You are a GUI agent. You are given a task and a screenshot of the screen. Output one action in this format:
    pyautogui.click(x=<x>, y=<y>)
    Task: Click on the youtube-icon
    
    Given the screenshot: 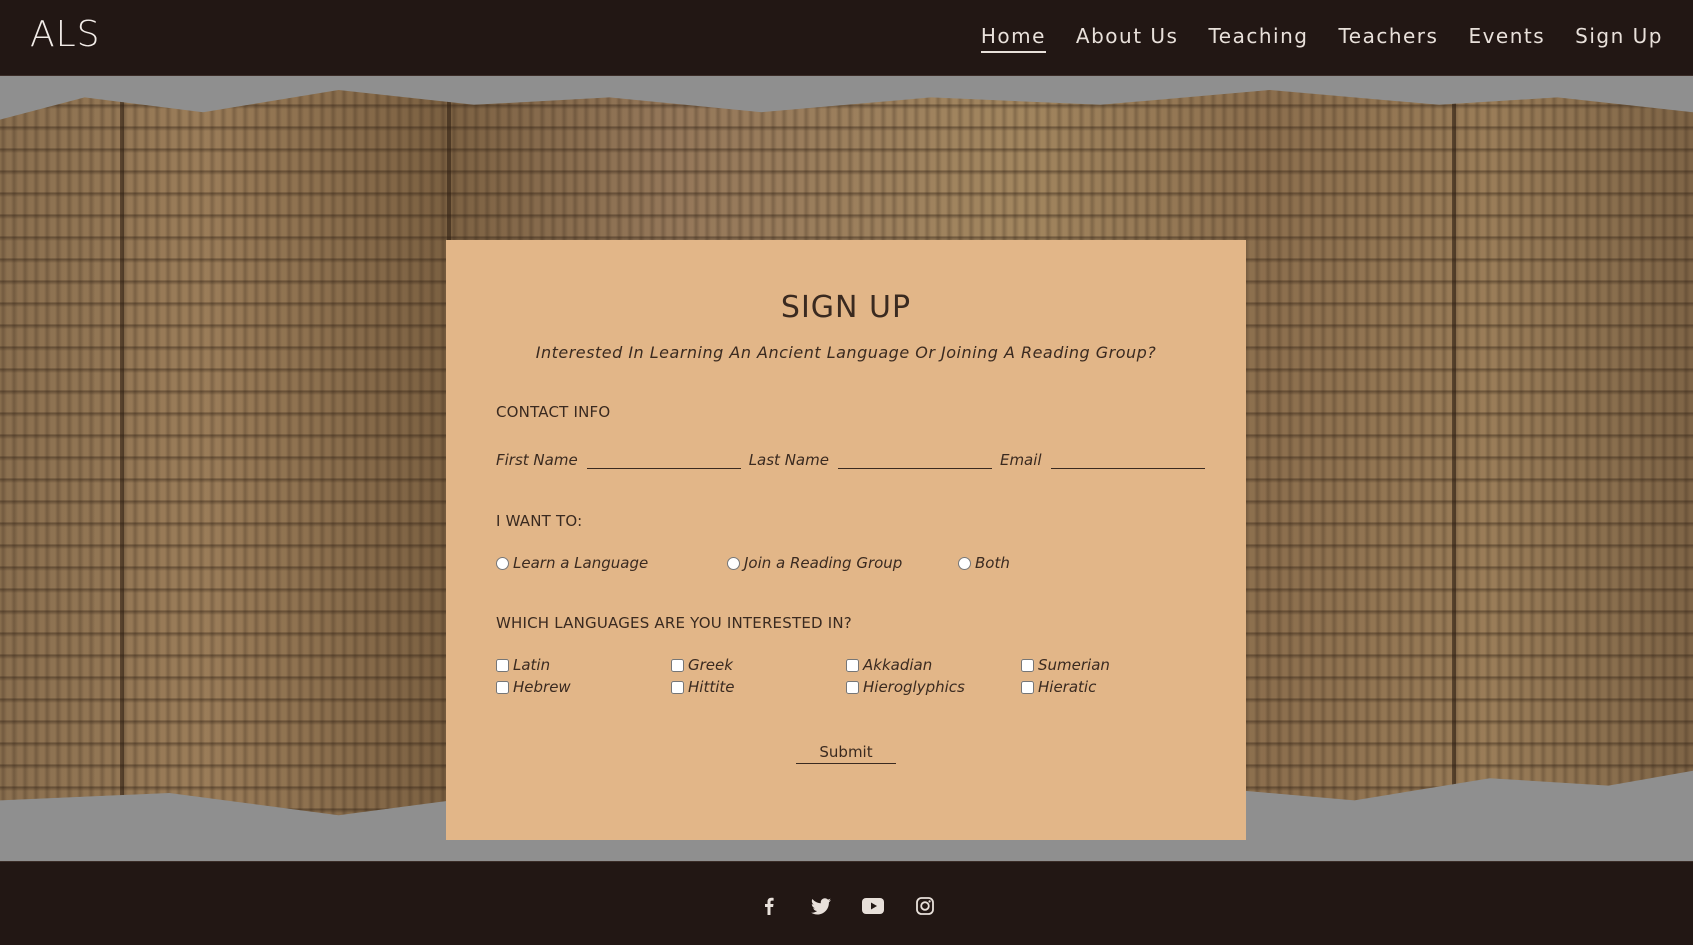 What is the action you would take?
    pyautogui.click(x=873, y=906)
    